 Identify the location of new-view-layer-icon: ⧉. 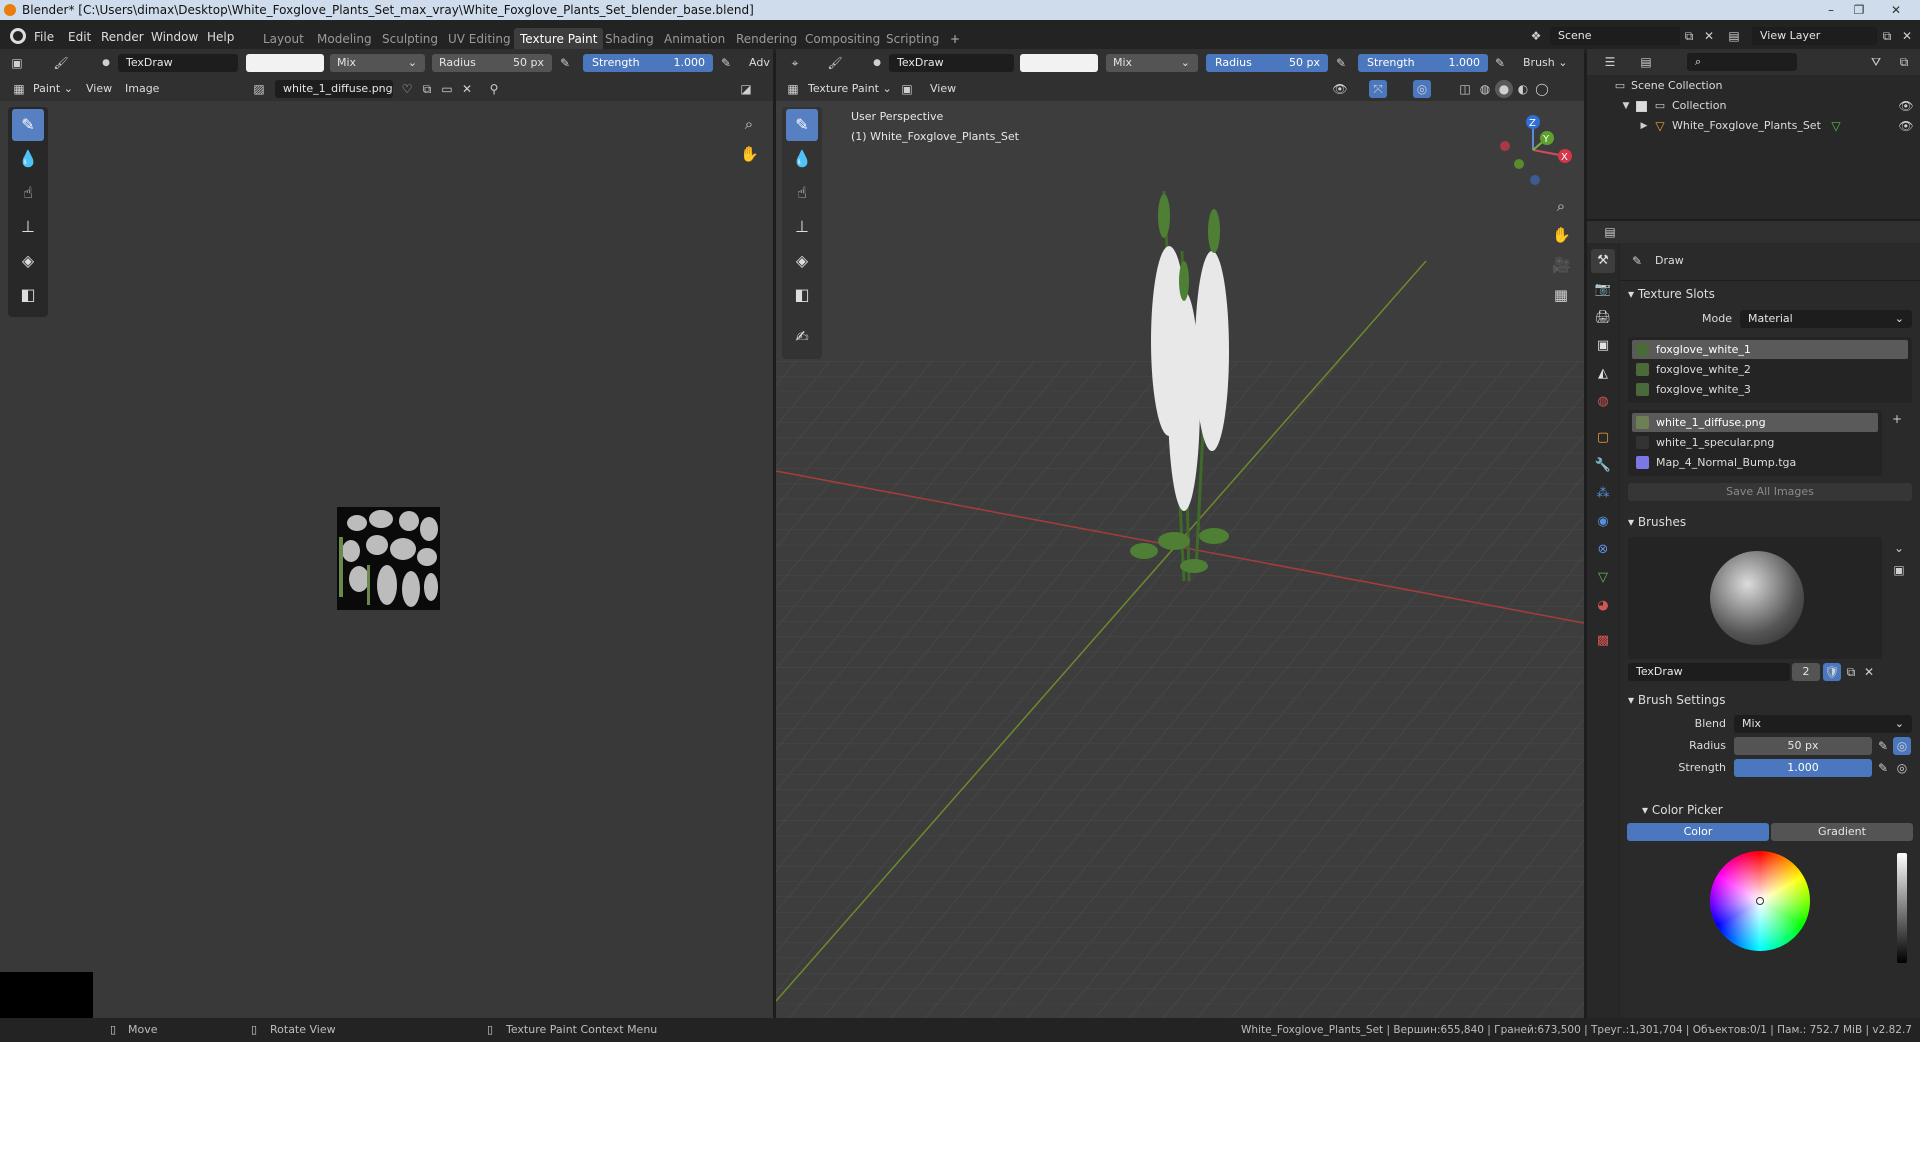
(1887, 36).